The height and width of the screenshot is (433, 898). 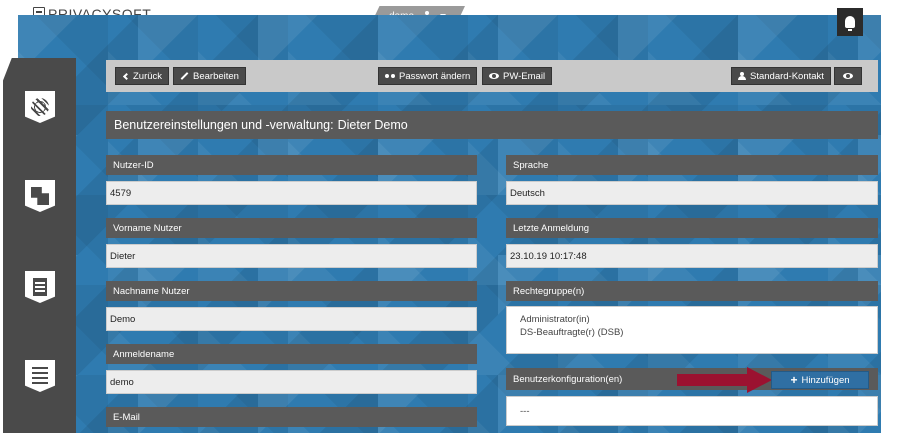 I want to click on email-label: E-Mail, so click(x=291, y=417).